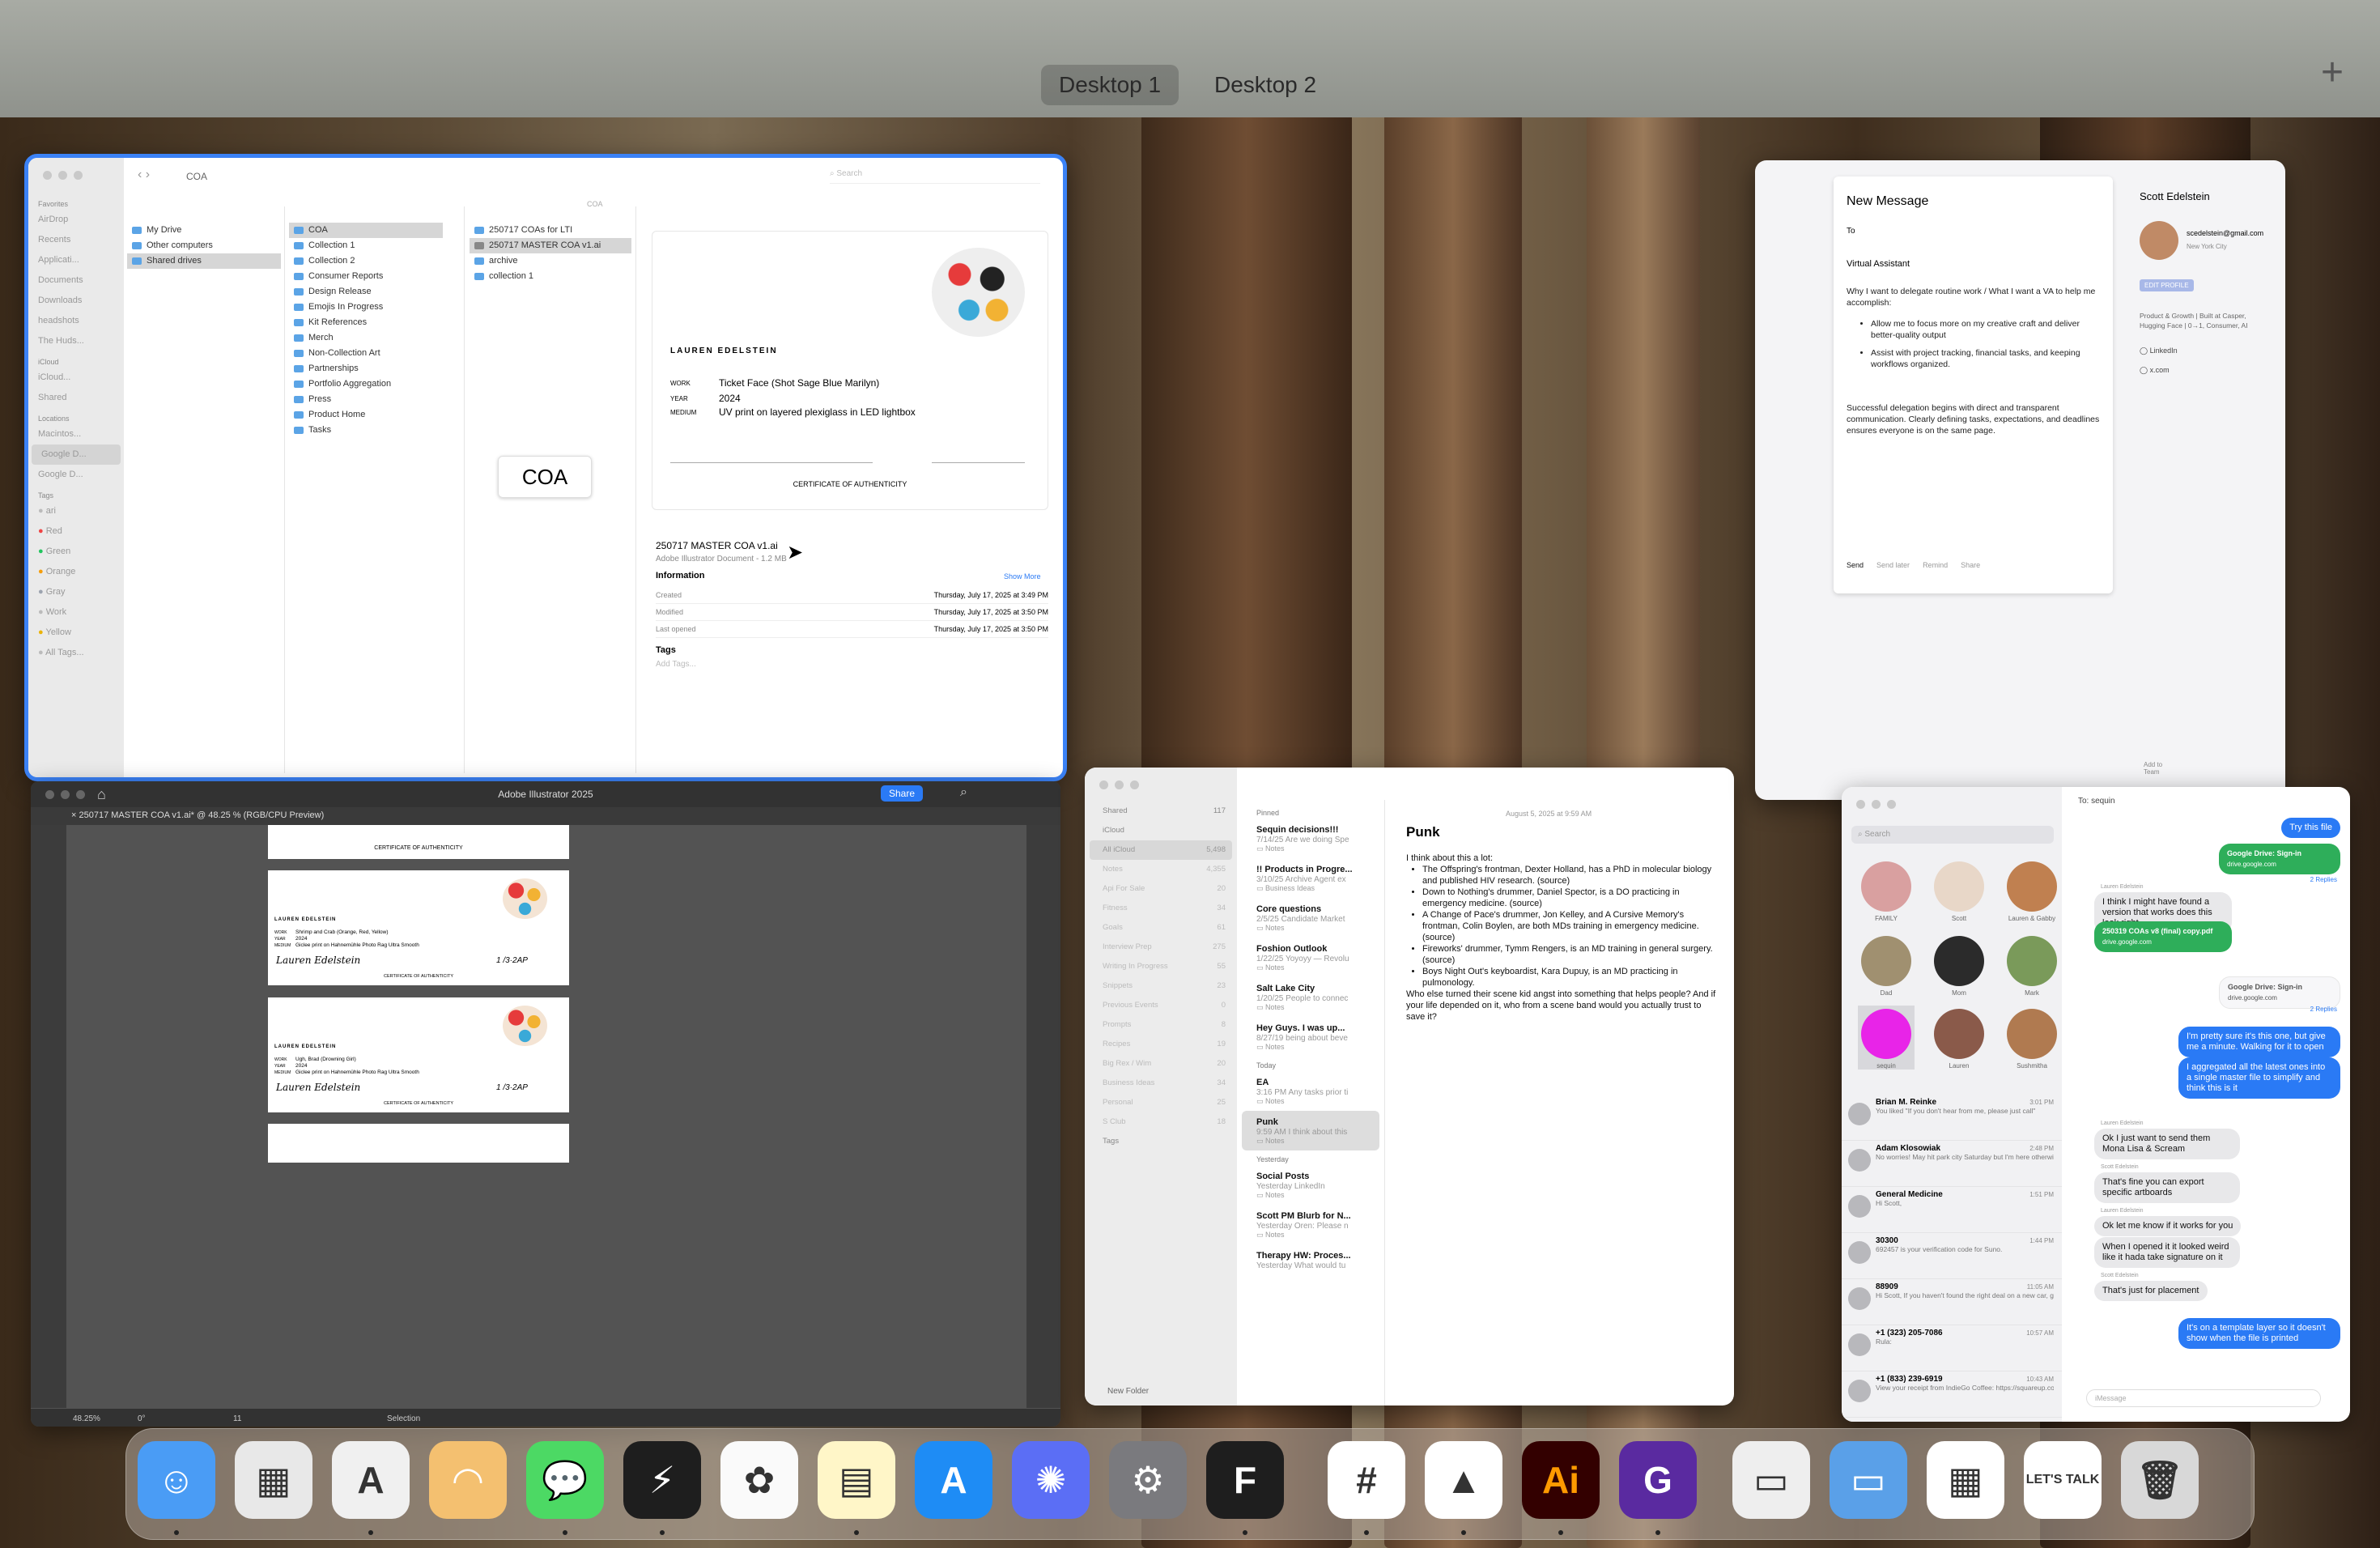 The image size is (2380, 1548). Describe the element at coordinates (565, 1480) in the screenshot. I see `messages-icon: 💬` at that location.